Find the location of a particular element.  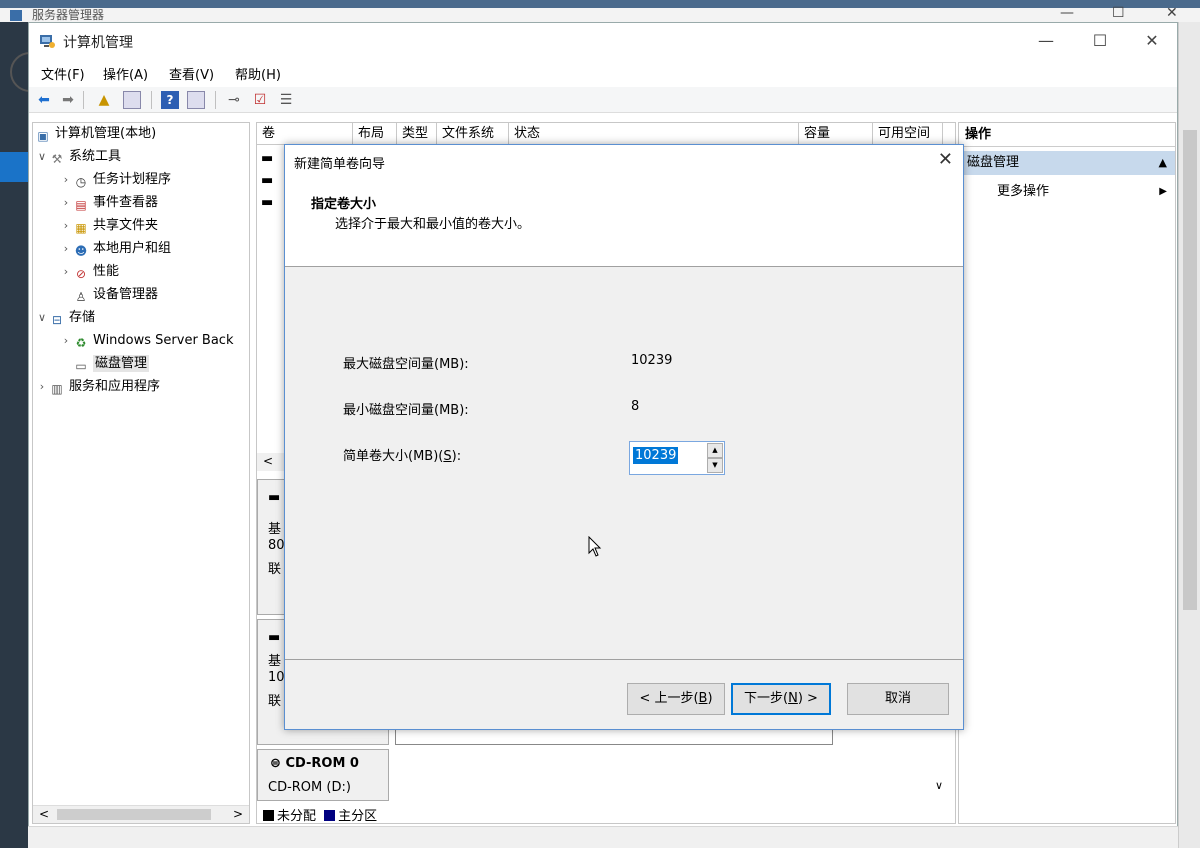

tree-node-event-viewer: › ▤ 事件查看器 is located at coordinates (108, 203).